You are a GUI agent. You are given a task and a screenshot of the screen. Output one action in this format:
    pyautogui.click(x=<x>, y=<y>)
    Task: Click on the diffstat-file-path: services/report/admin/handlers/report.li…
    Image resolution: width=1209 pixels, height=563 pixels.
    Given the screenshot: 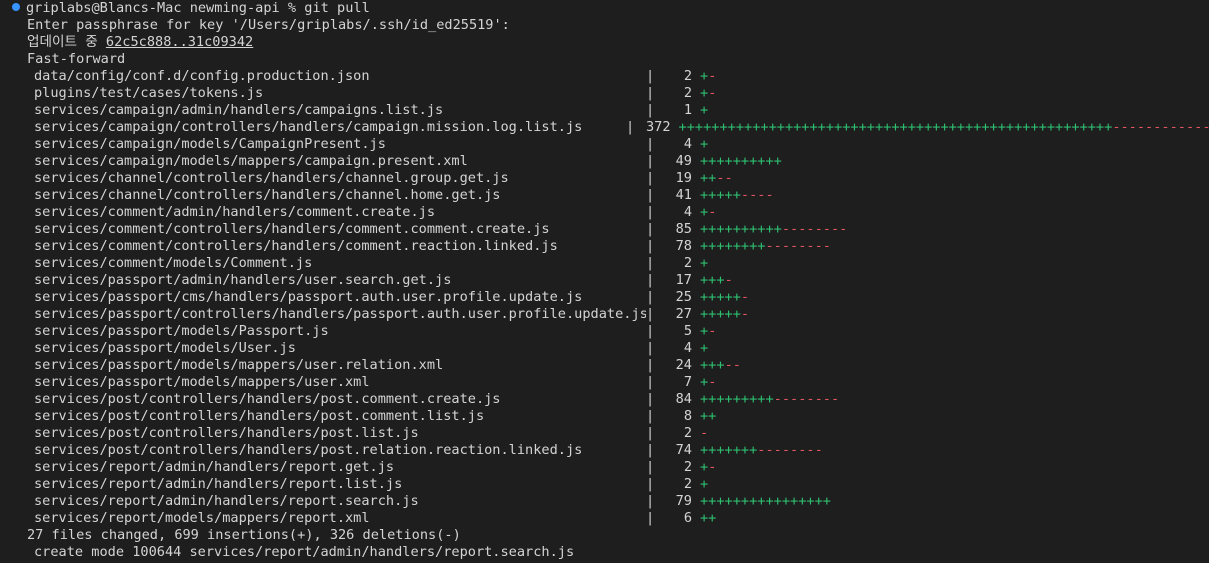 What is the action you would take?
    pyautogui.click(x=218, y=484)
    